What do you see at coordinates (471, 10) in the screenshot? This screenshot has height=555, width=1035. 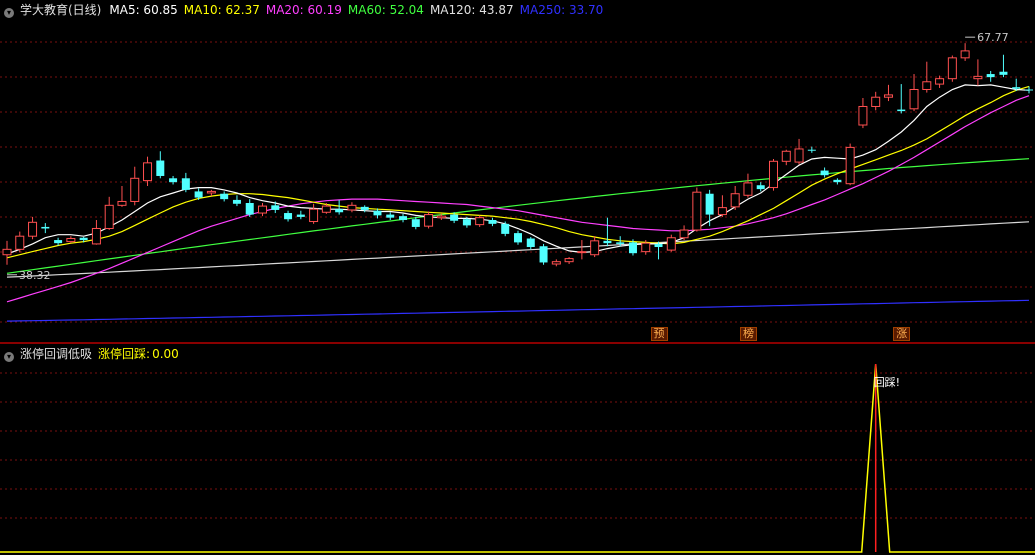 I see `ma-legend-item: MA120: 43.87` at bounding box center [471, 10].